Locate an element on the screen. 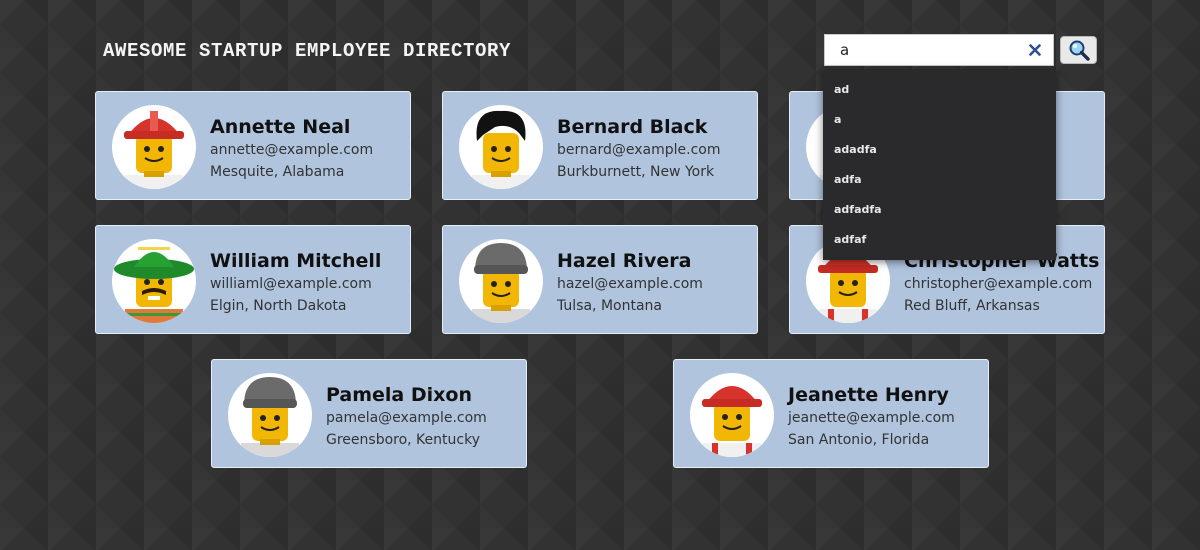  employee-name: Annette Neal is located at coordinates (280, 127).